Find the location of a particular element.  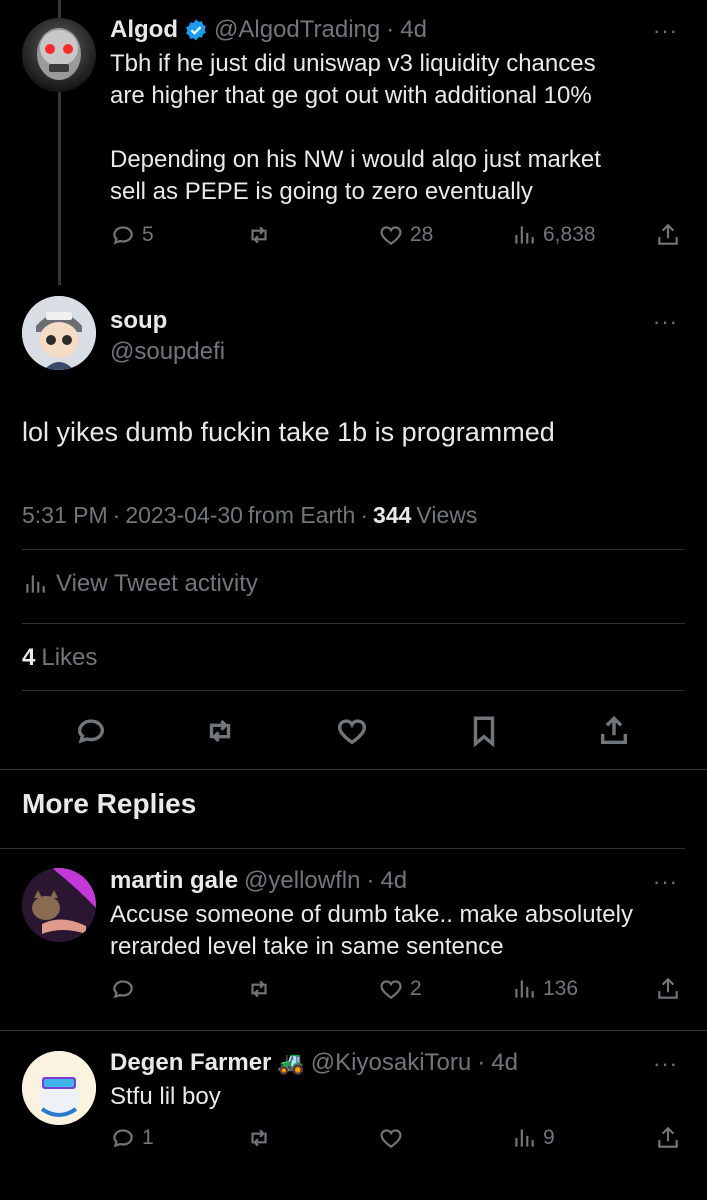

author-handle: @AlgodTrading is located at coordinates (297, 30).